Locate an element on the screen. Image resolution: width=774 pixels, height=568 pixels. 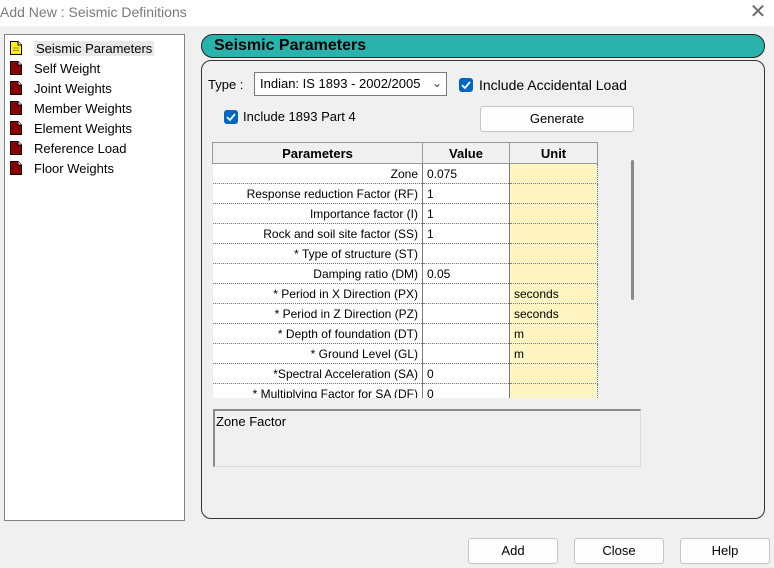
tree-item: Reference Load is located at coordinates (68, 148).